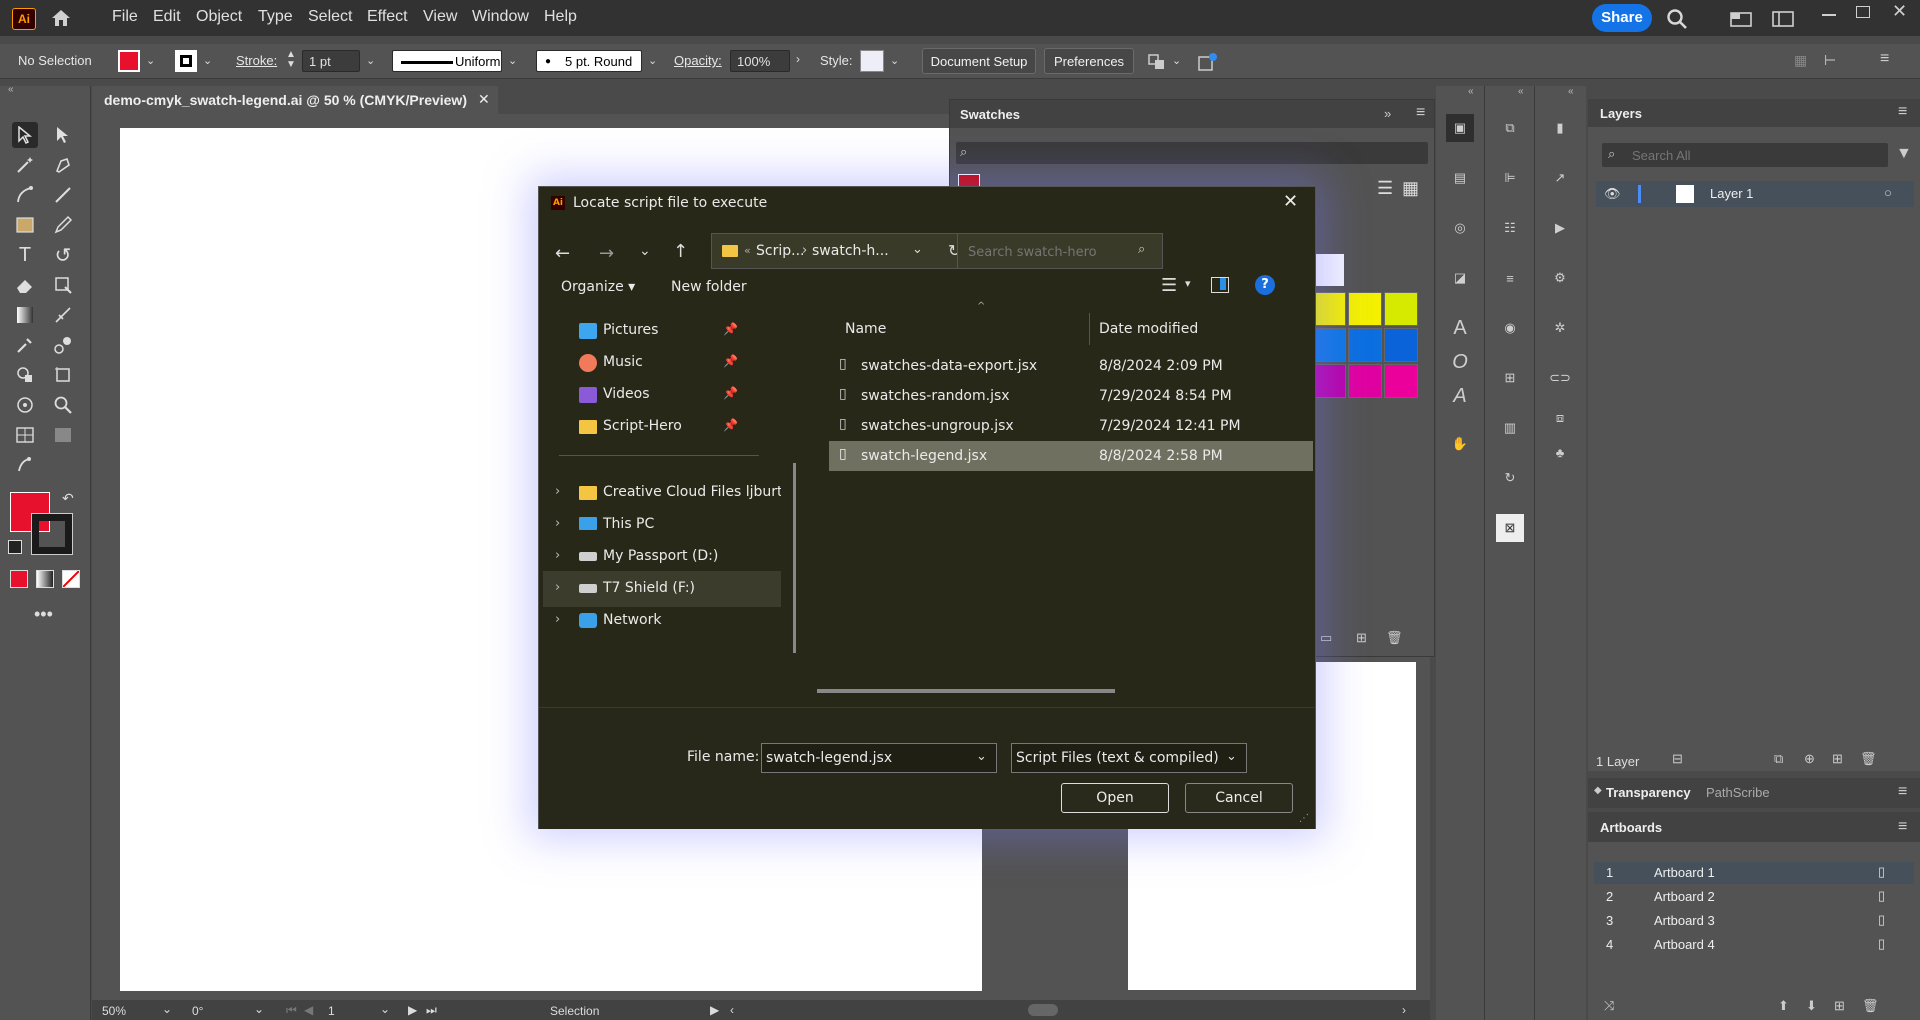 This screenshot has height=1020, width=1920. I want to click on layer-row: 👁 Layer 1 ○, so click(1755, 194).